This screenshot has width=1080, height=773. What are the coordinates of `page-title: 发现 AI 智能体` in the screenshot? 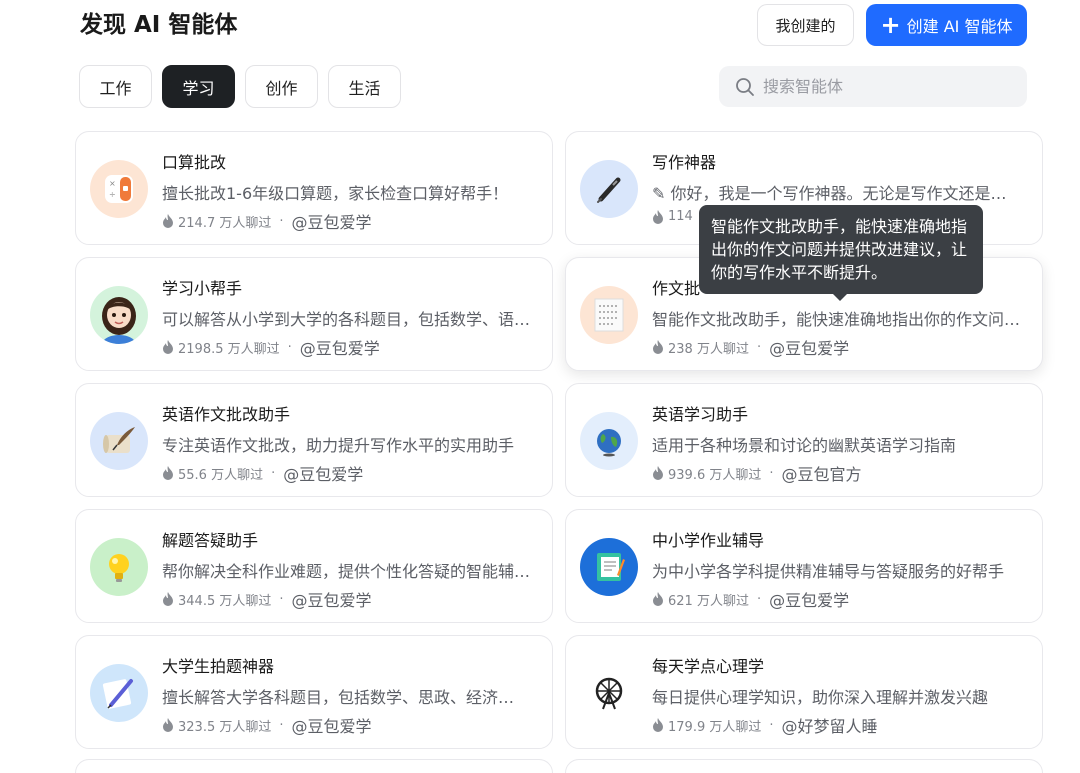 It's located at (159, 25).